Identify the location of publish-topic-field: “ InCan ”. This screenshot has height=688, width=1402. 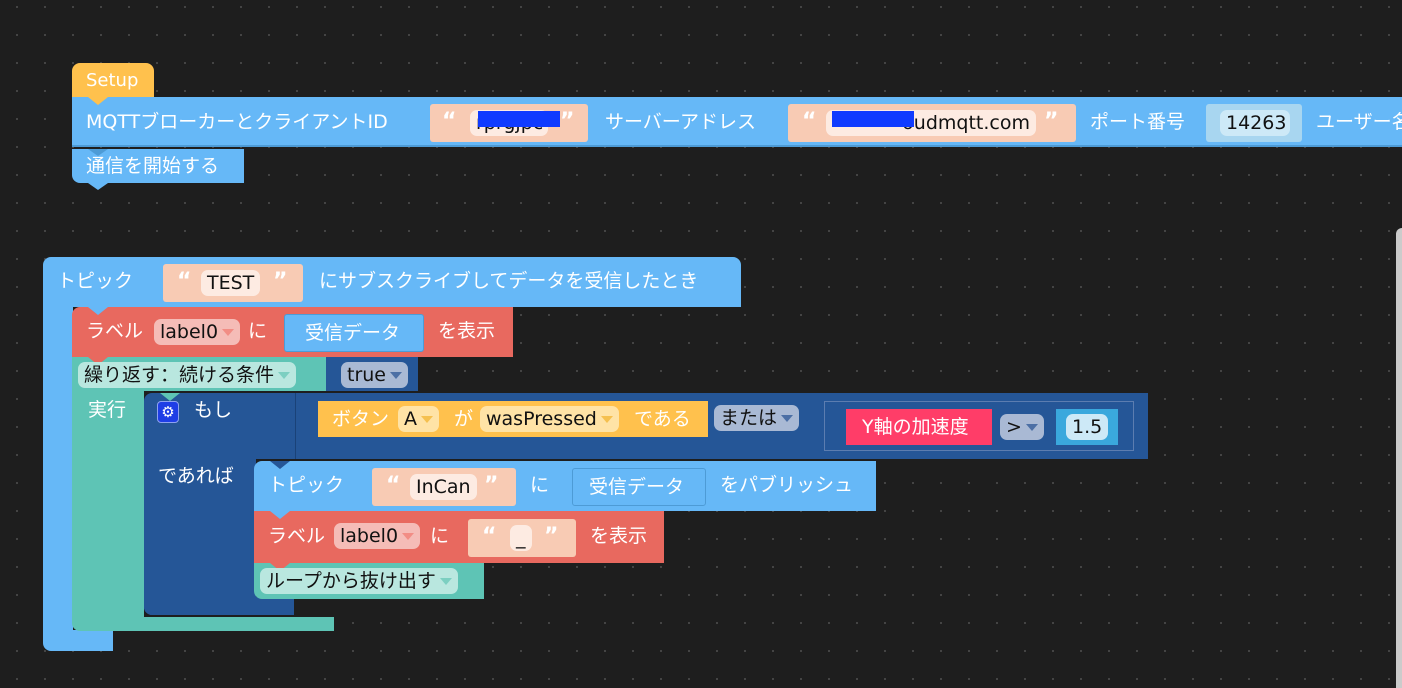
(444, 487).